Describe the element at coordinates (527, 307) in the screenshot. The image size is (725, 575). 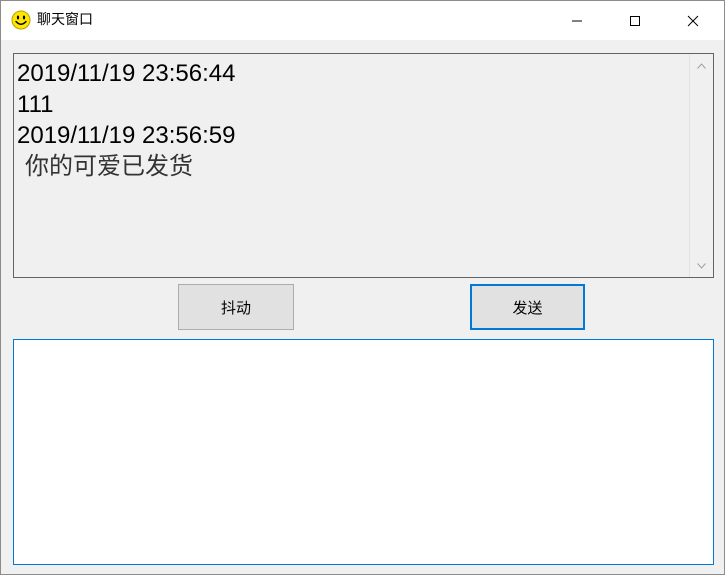
I see `send-button: 发送` at that location.